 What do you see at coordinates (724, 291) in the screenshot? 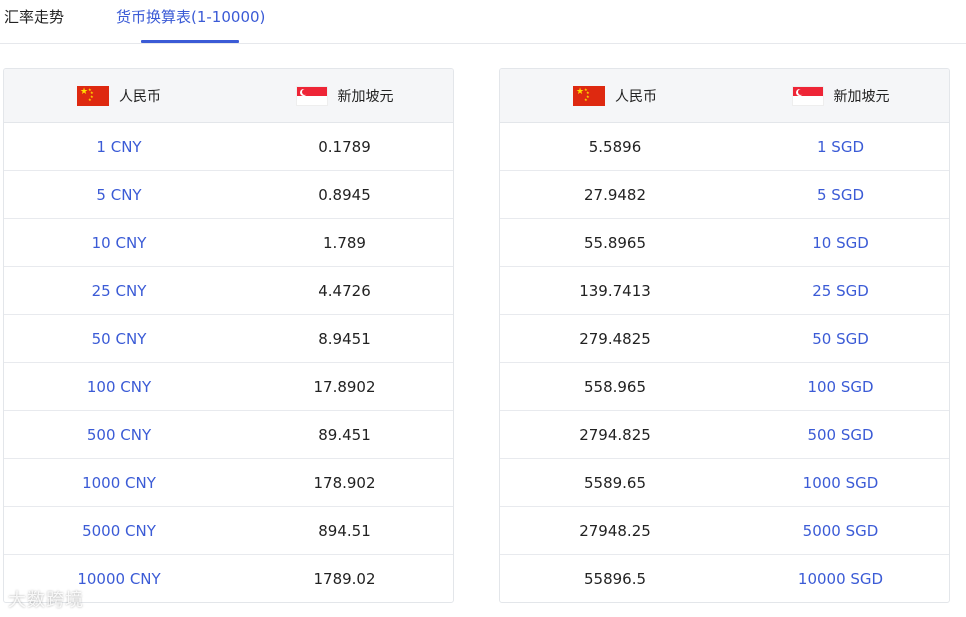
I see `table-row: 139.7413 25 SGD` at bounding box center [724, 291].